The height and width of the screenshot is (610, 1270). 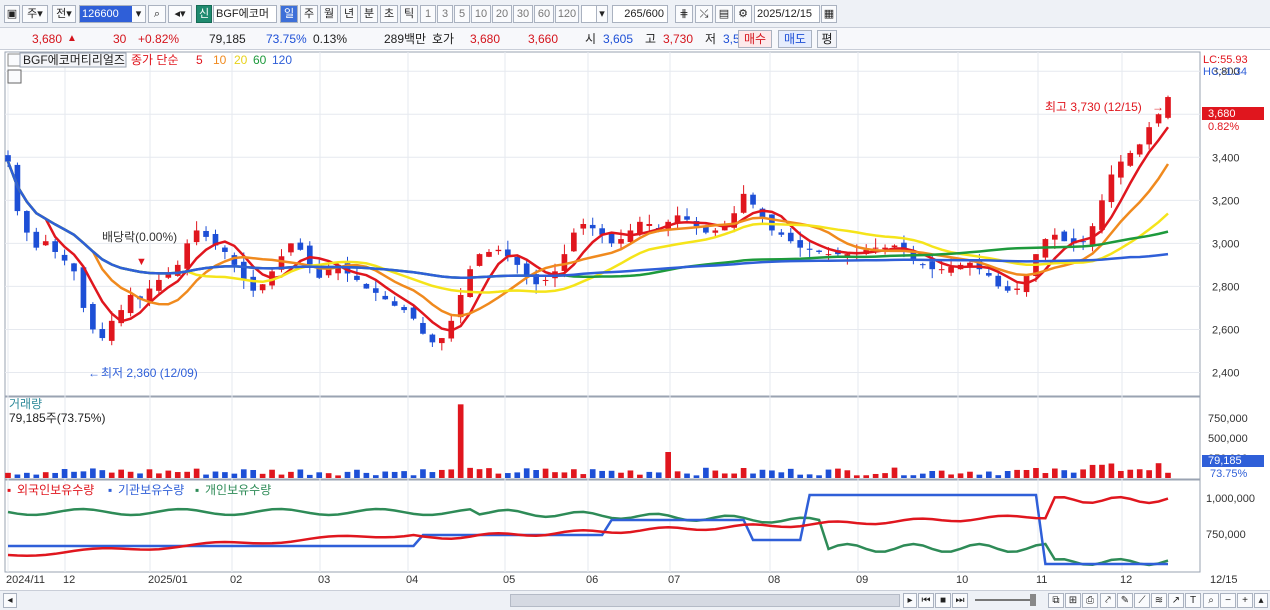 I want to click on zoom-slider-handle, so click(x=1033, y=600).